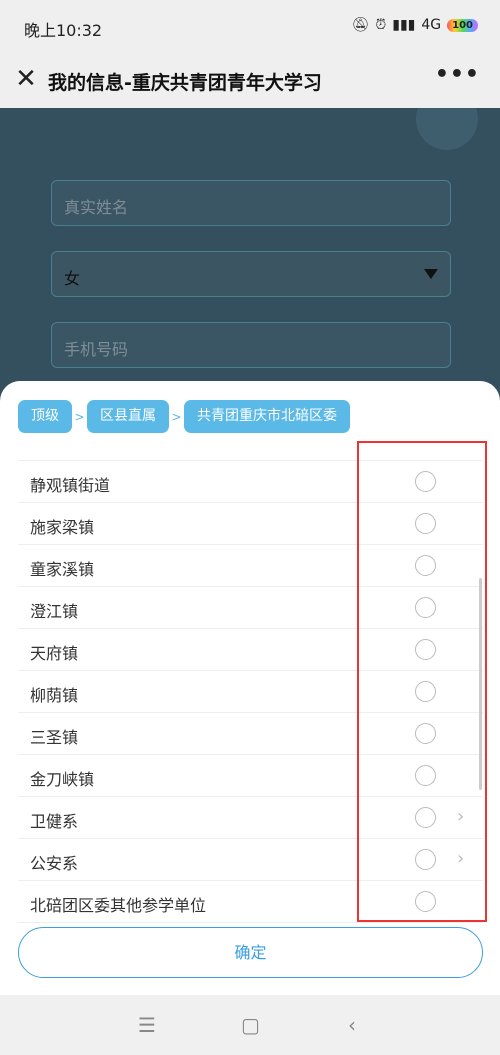 The height and width of the screenshot is (1055, 500). What do you see at coordinates (62, 569) in the screenshot?
I see `list-item-label: 童家溪镇` at bounding box center [62, 569].